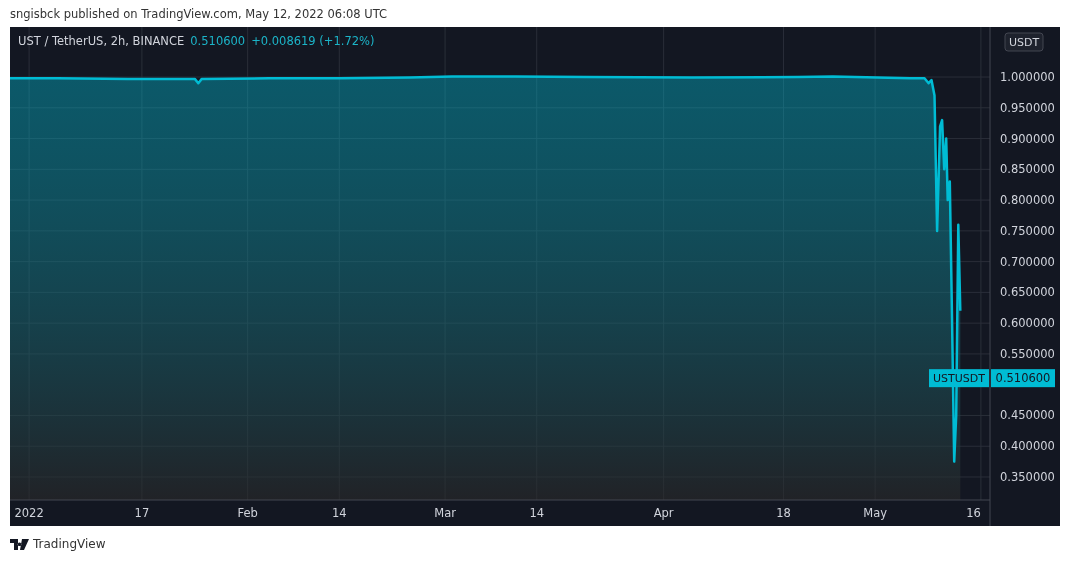  What do you see at coordinates (973, 513) in the screenshot?
I see `time-axis-label: 16` at bounding box center [973, 513].